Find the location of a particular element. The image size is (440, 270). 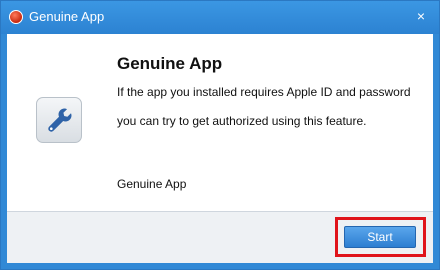

wrench-icon is located at coordinates (59, 120).